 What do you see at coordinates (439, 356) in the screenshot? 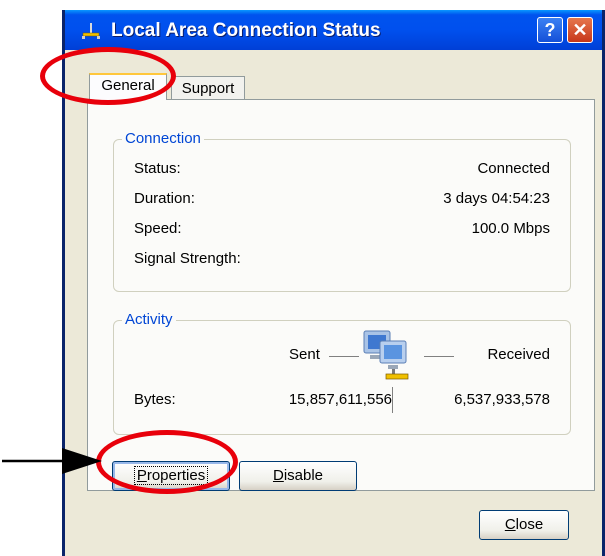
I see `received-connector-line` at bounding box center [439, 356].